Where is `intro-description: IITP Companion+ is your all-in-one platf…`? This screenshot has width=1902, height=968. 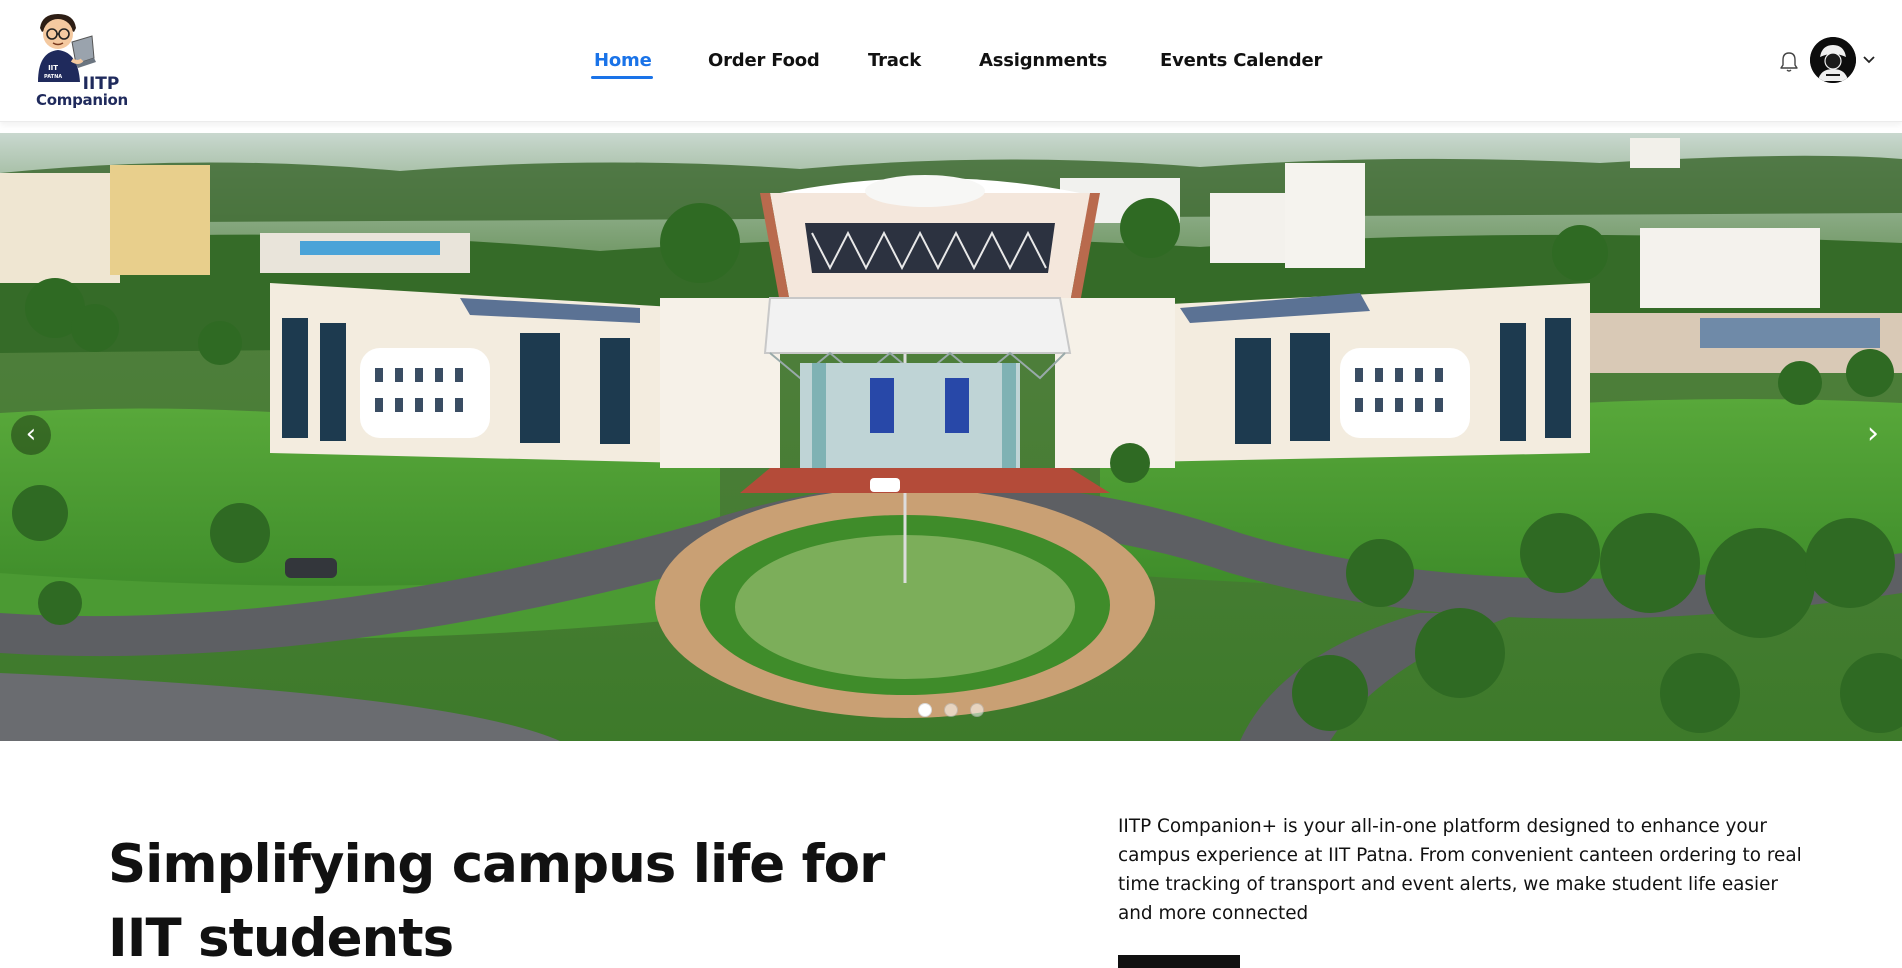
intro-description: IITP Companion+ is your all-in-one platf… is located at coordinates (1460, 870).